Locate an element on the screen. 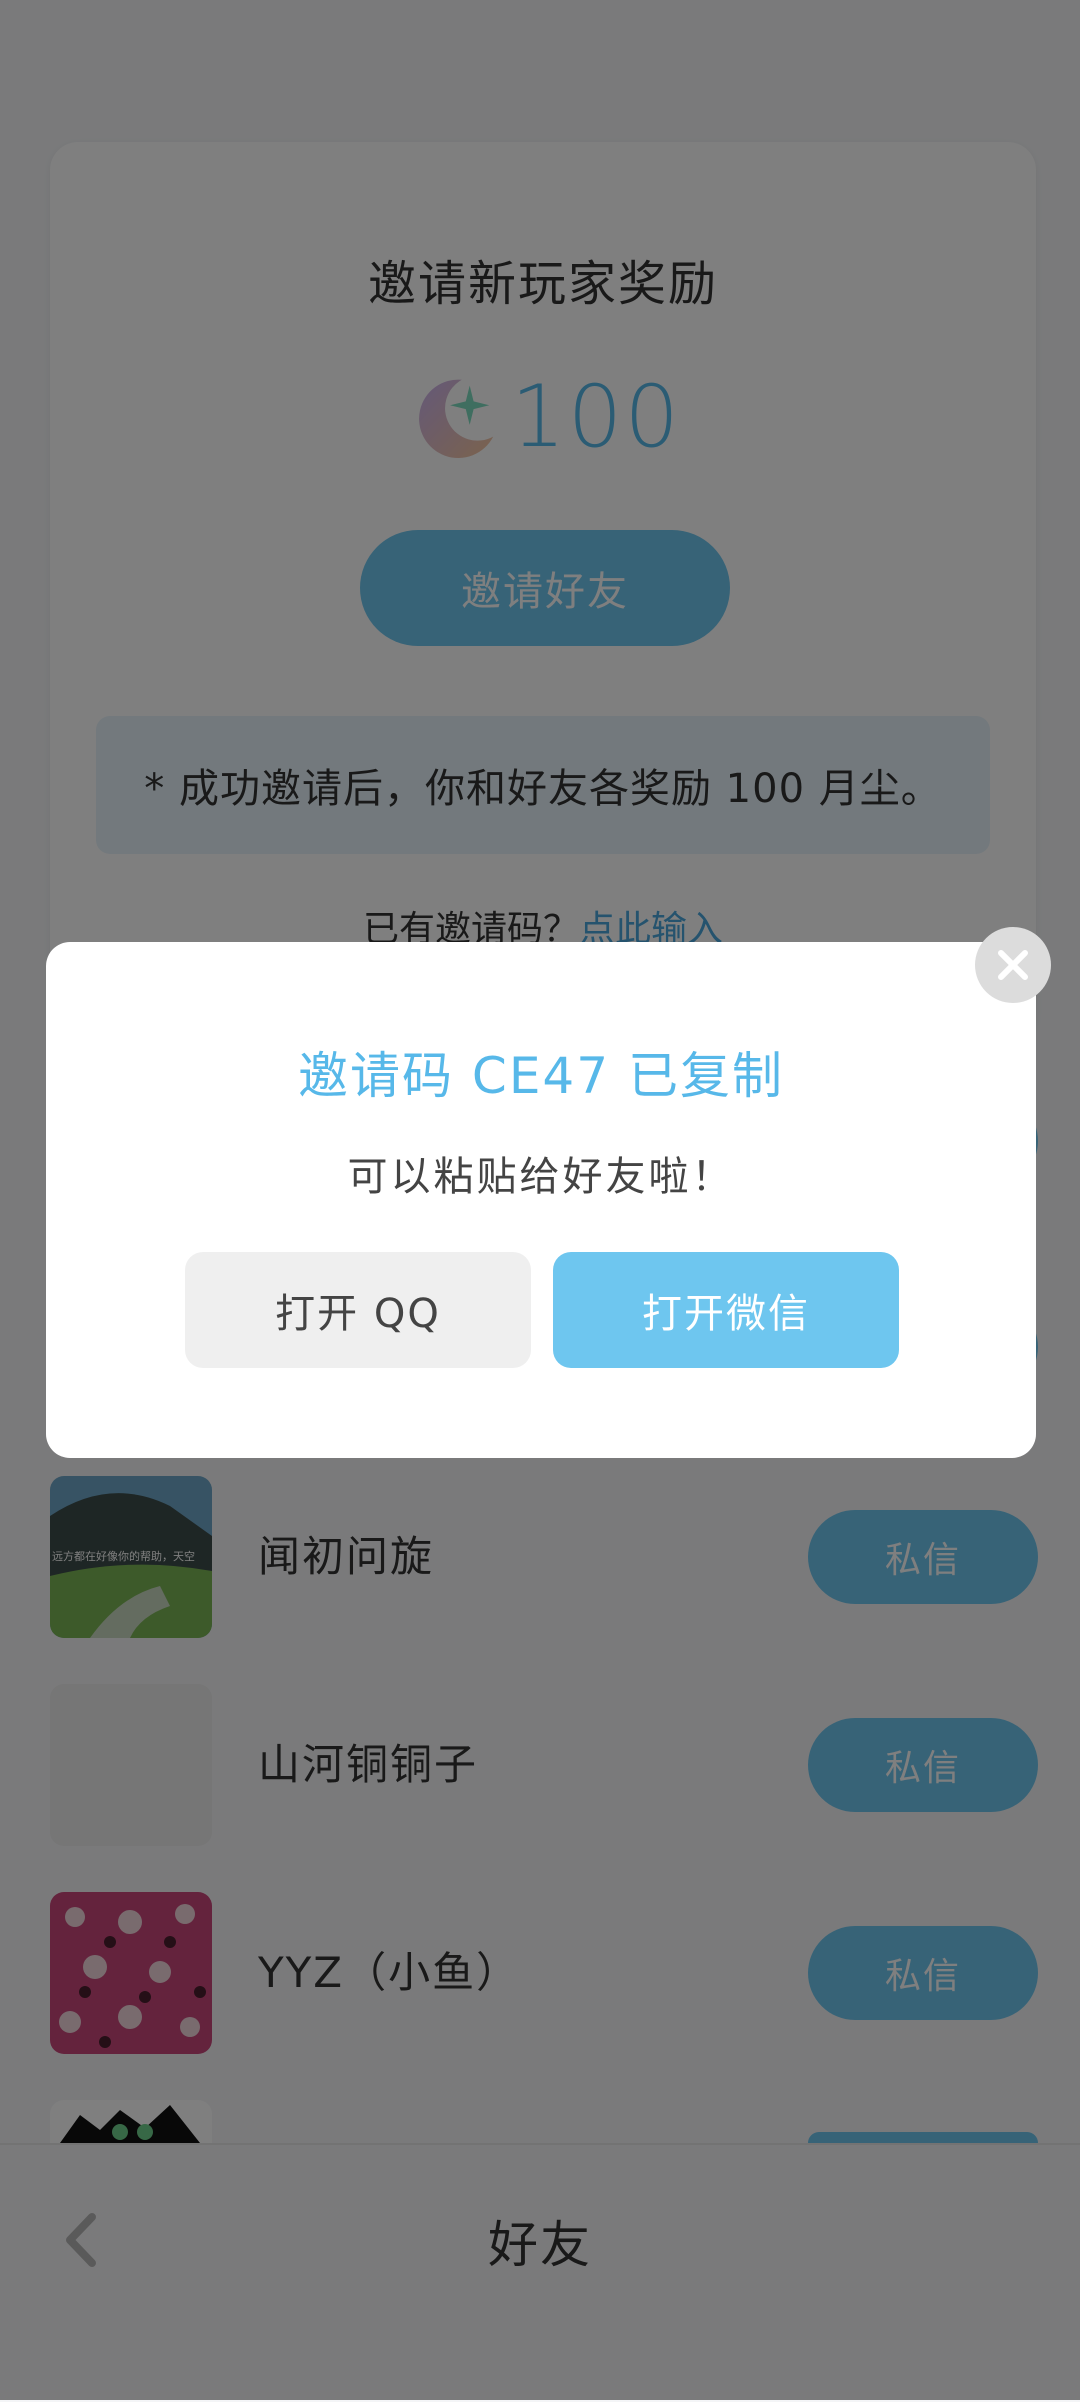  dialog-subtitle: 可以粘贴给好友啦！ is located at coordinates (541, 1177).